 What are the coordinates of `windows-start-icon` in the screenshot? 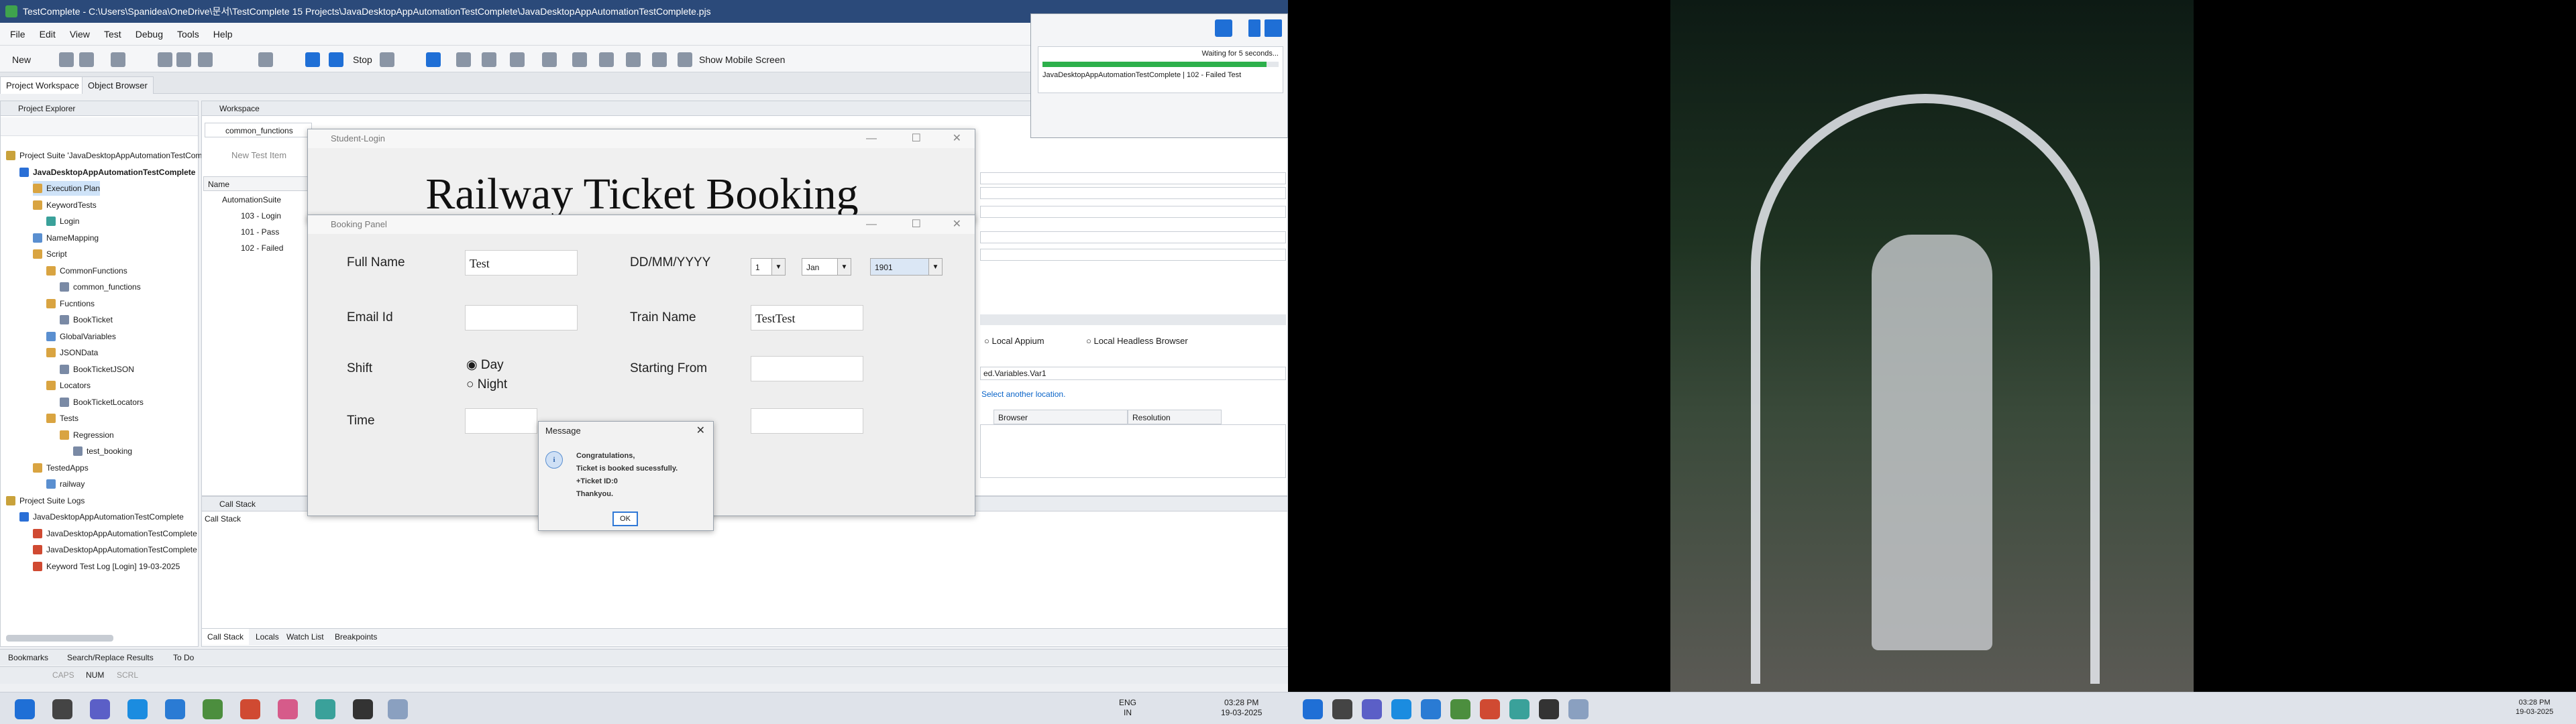 It's located at (1313, 709).